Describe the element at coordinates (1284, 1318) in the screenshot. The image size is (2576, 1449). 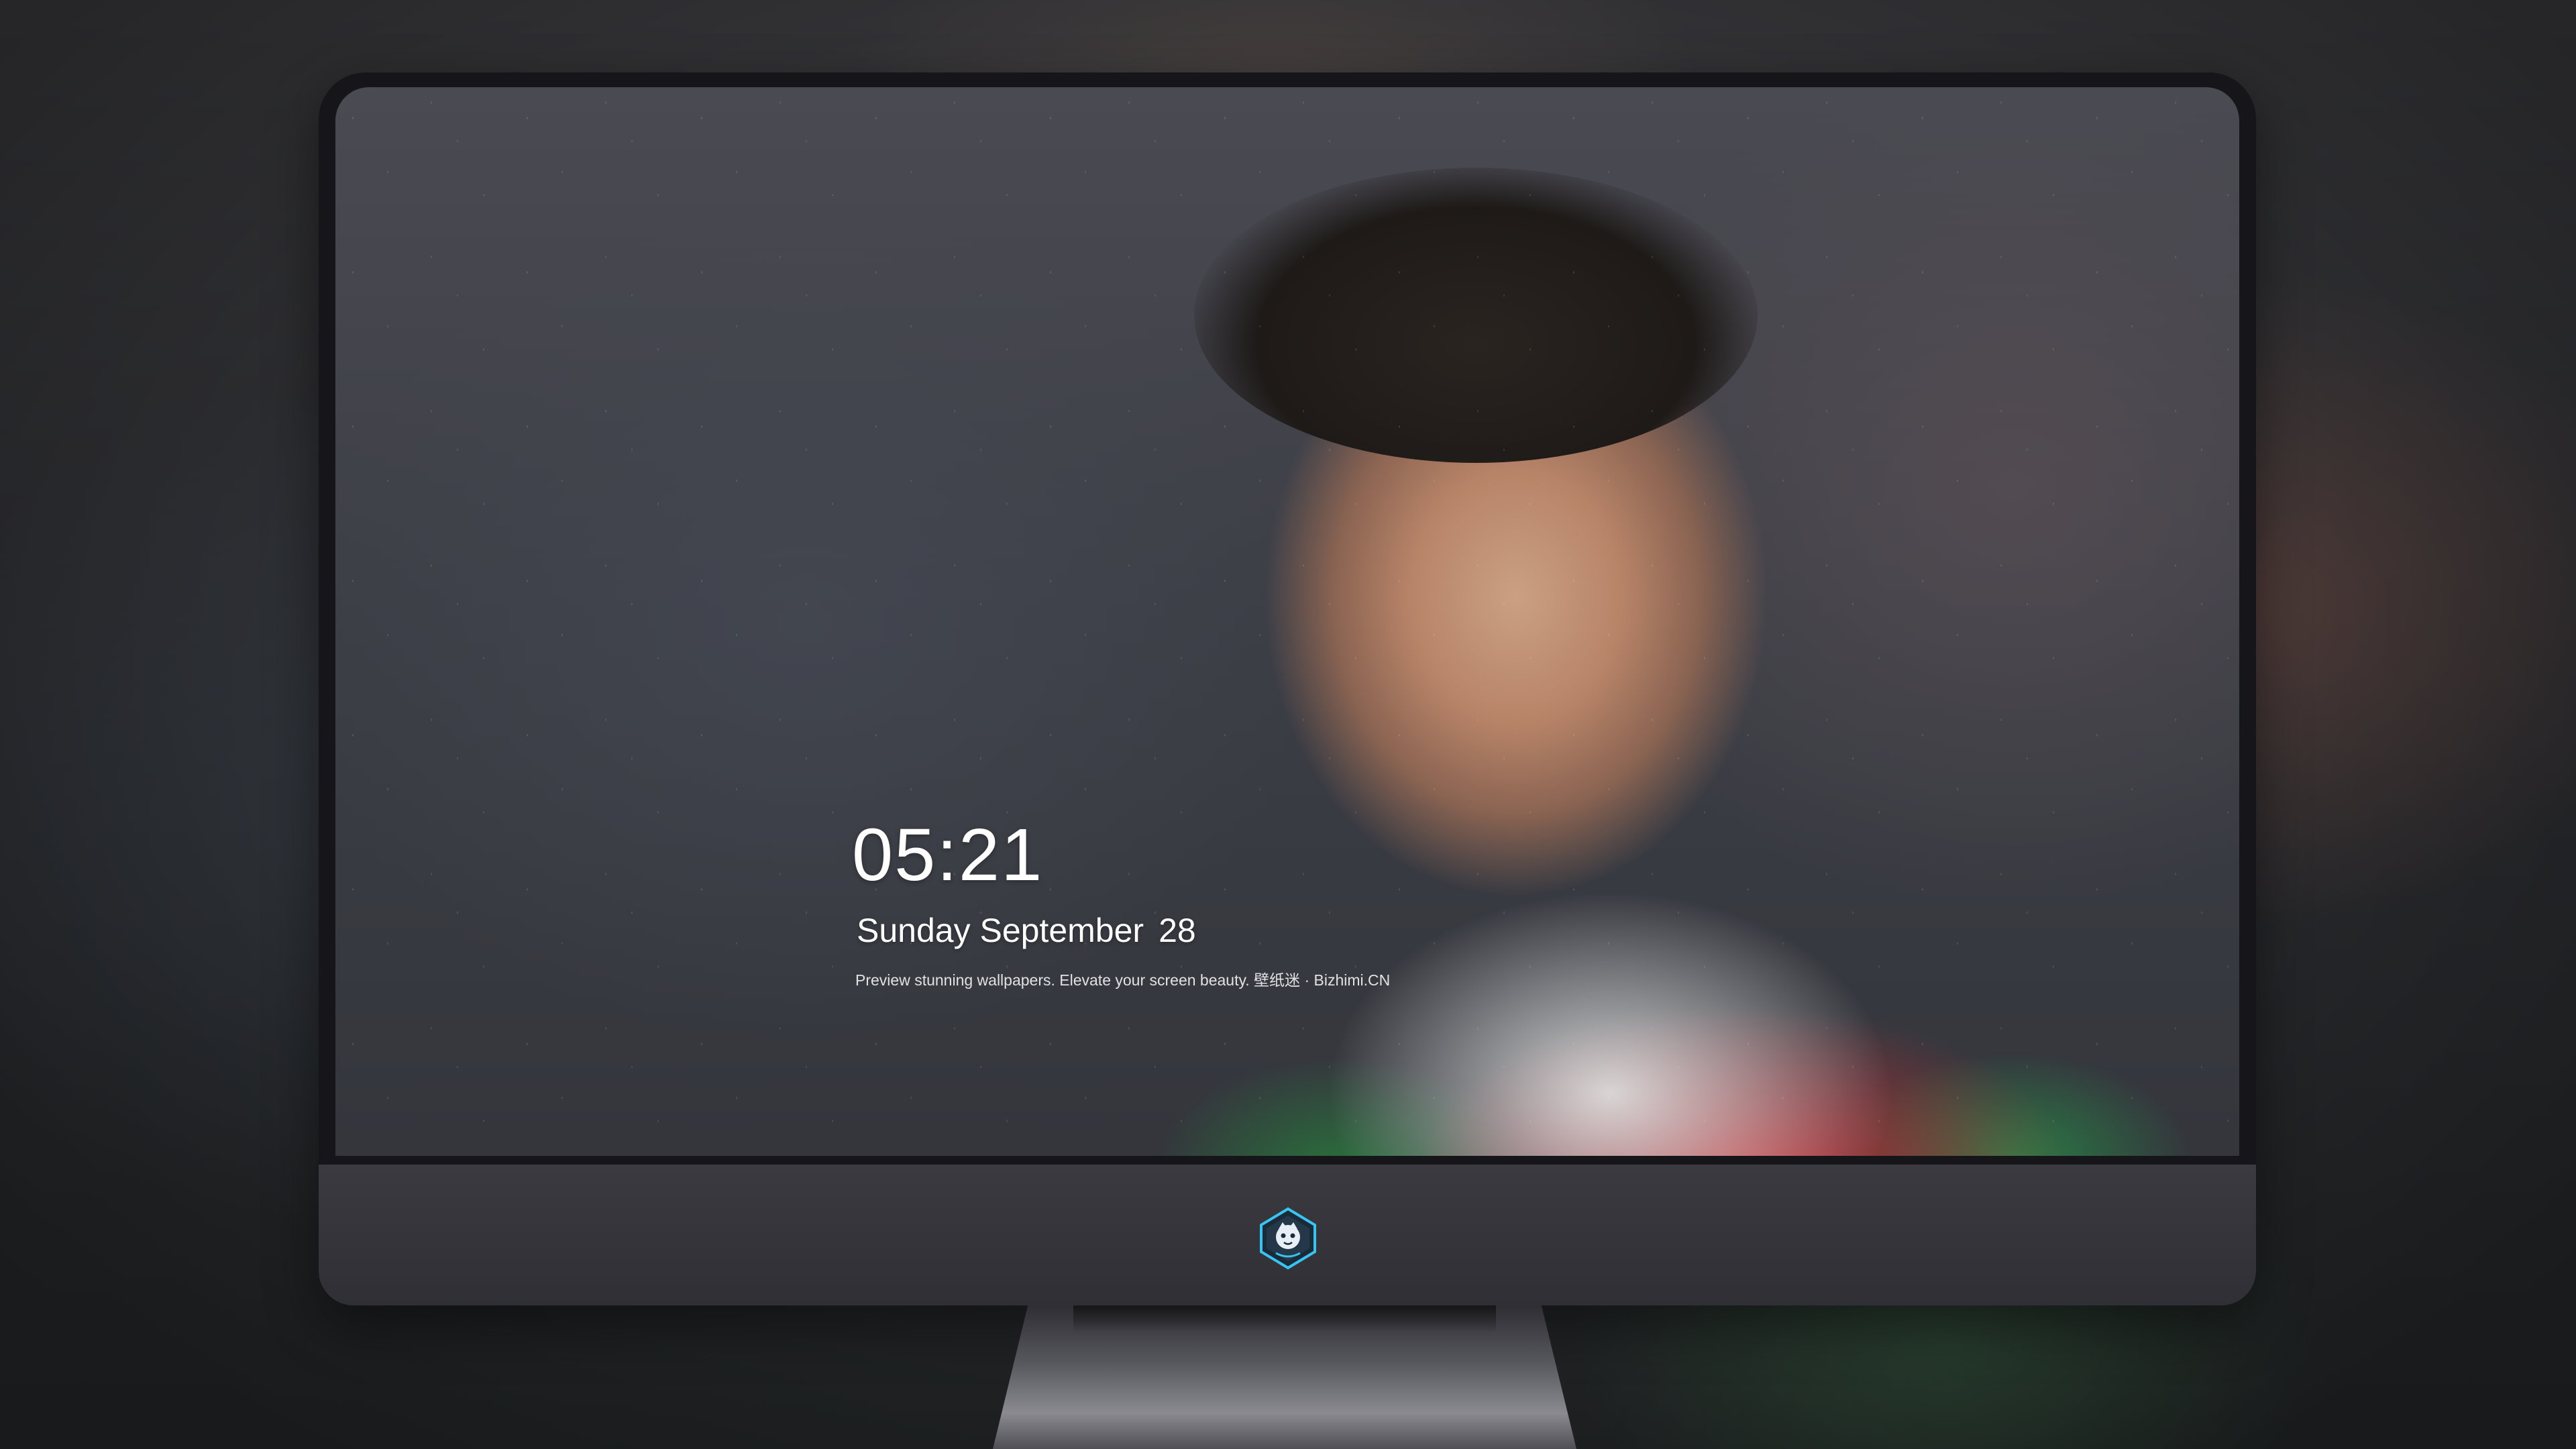
I see `stand-shadow` at that location.